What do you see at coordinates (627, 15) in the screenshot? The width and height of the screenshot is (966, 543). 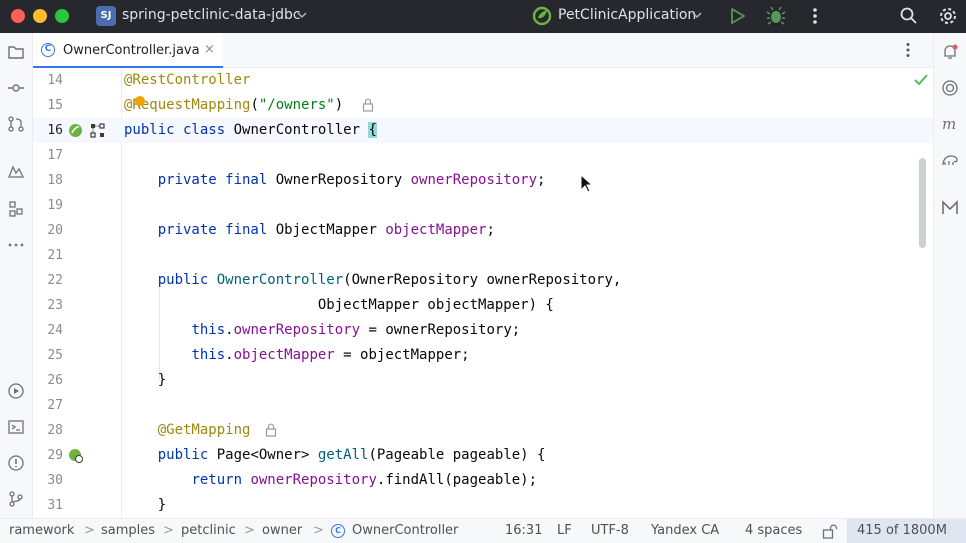 I see `run-configuration-selector: PetClinicApplication` at bounding box center [627, 15].